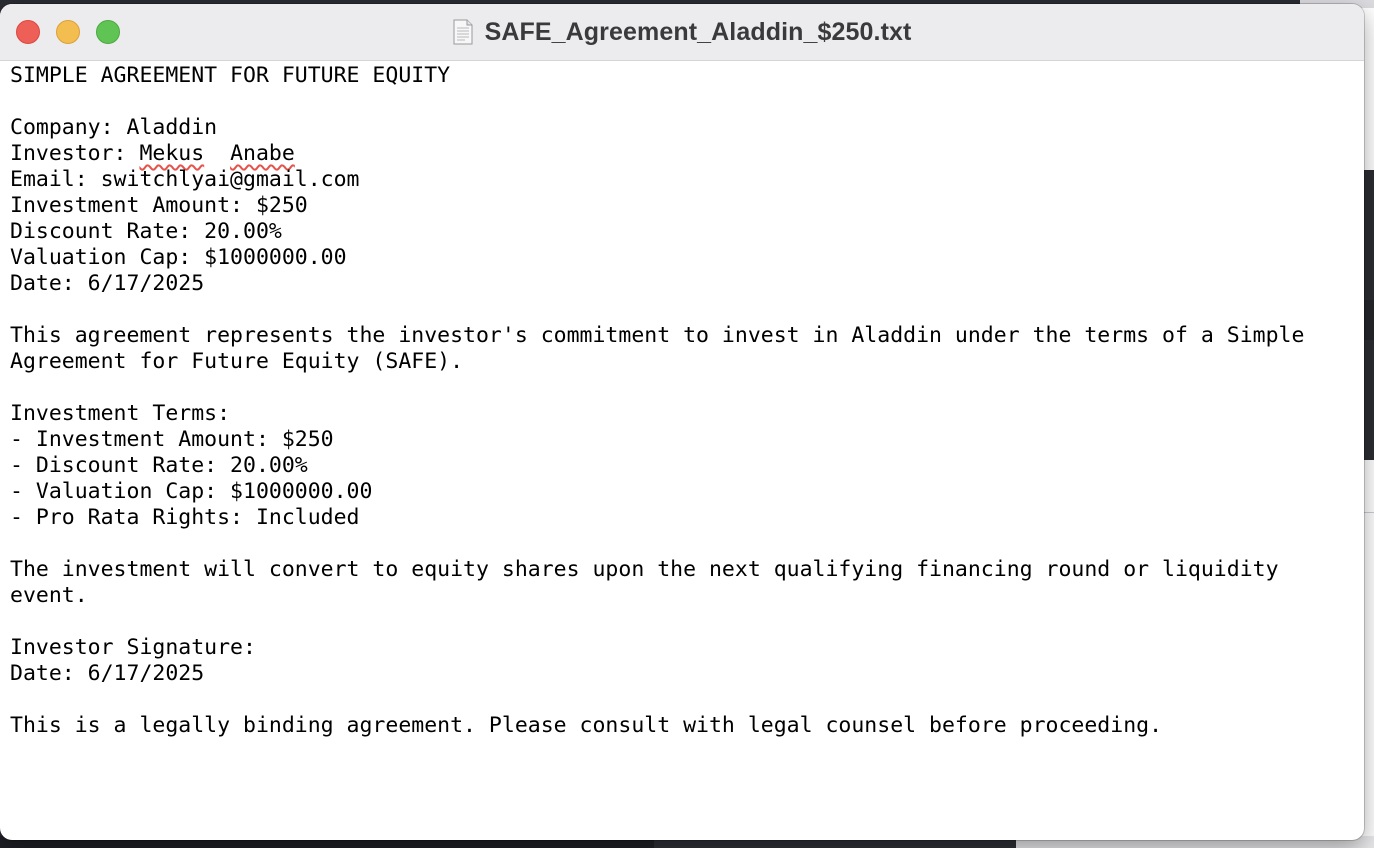 This screenshot has height=848, width=1374. Describe the element at coordinates (262, 153) in the screenshot. I see `investor-last-name: Anabe` at that location.